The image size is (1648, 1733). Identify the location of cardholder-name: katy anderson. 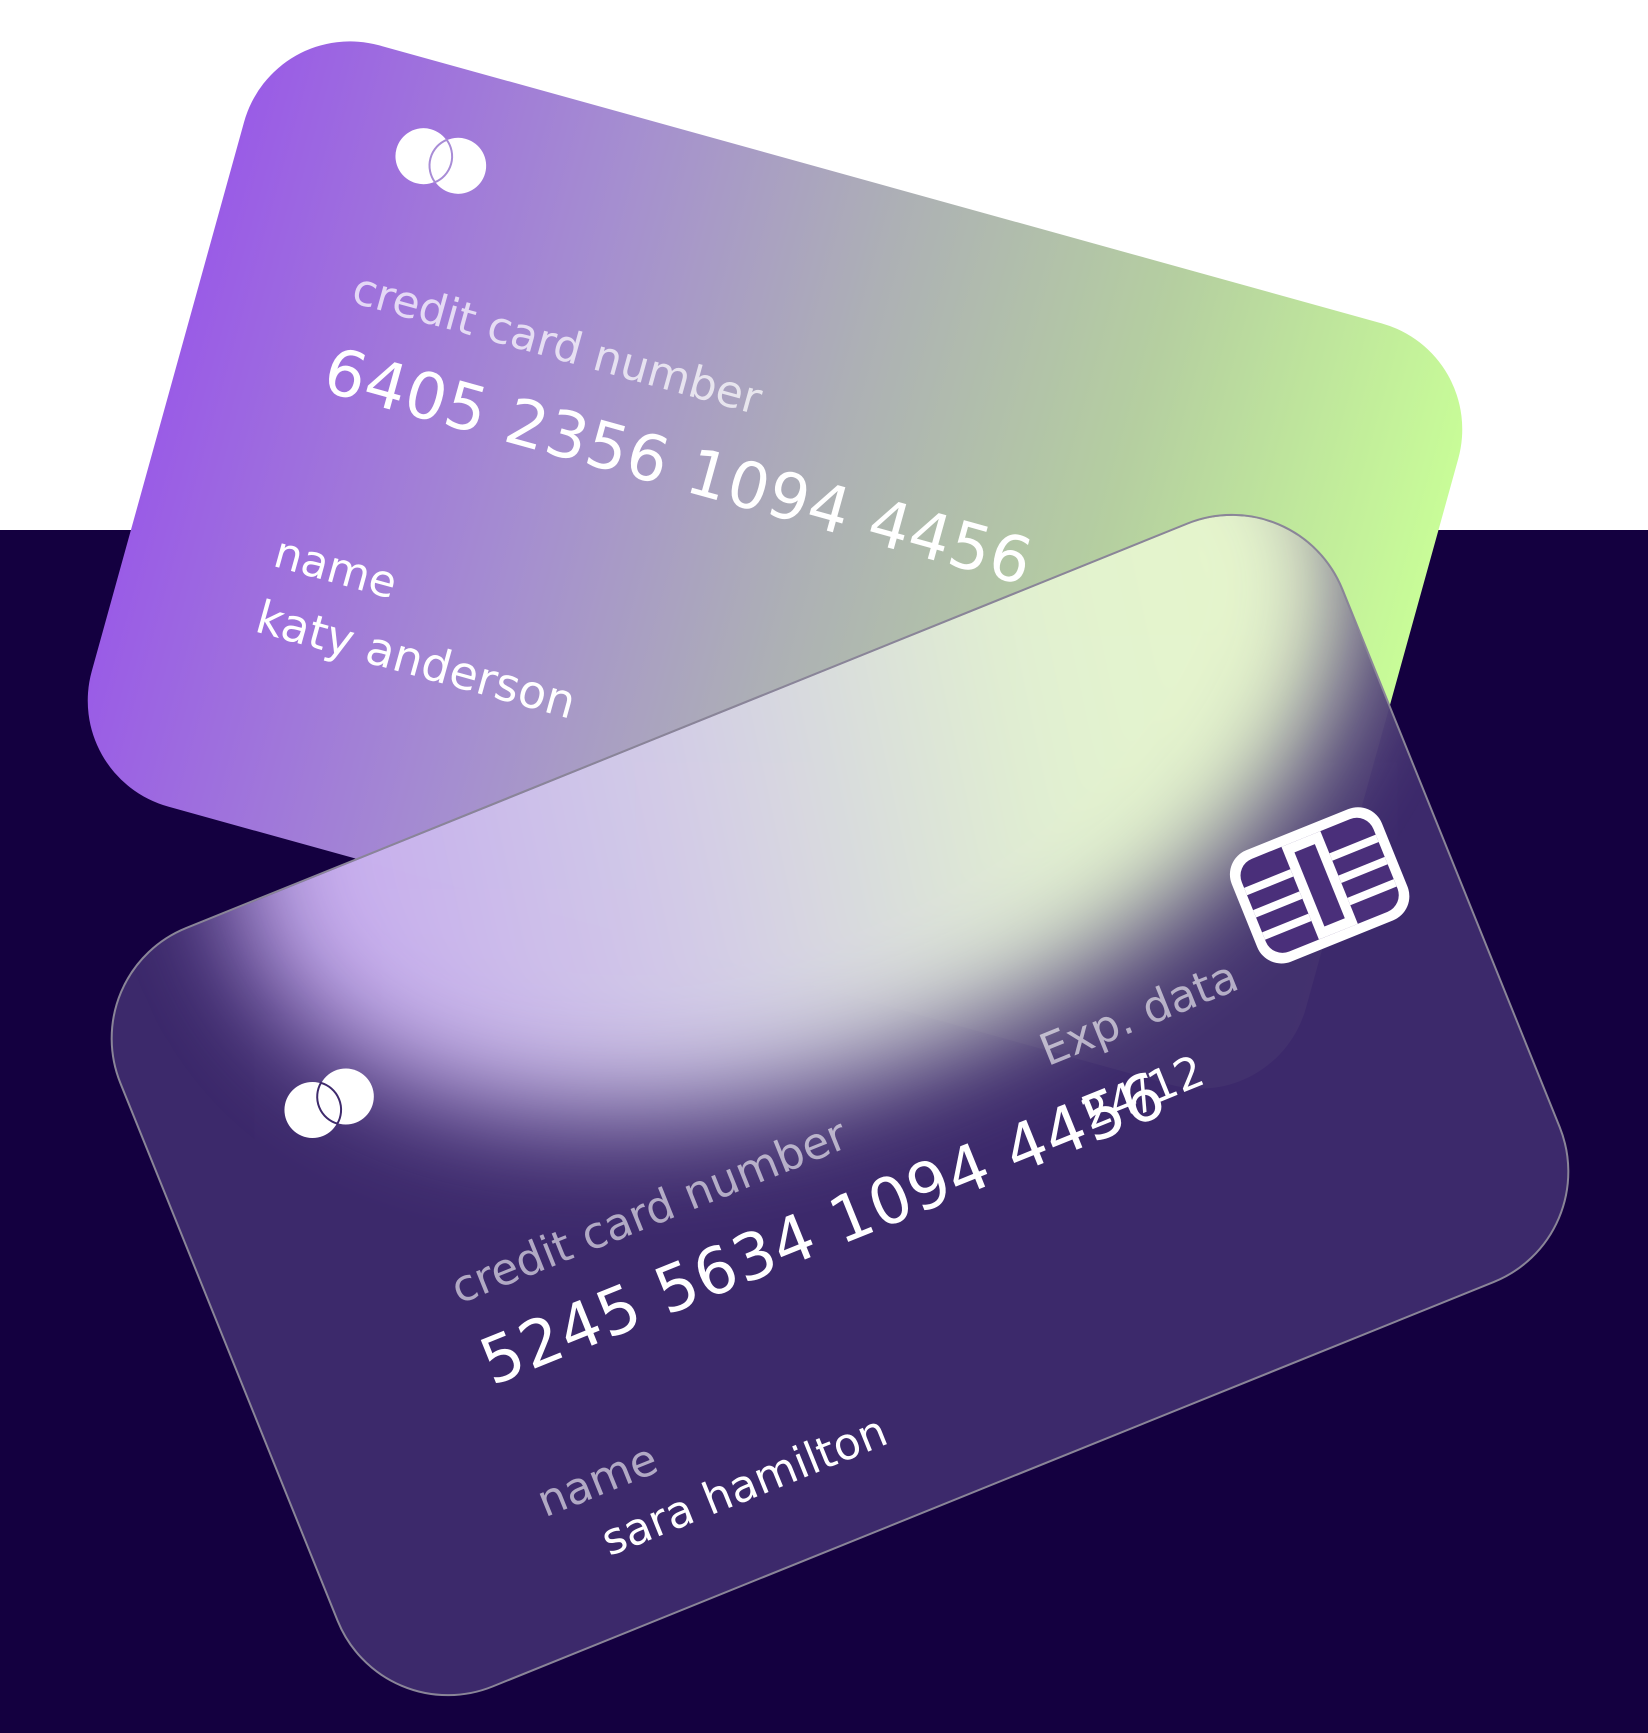
(416, 659).